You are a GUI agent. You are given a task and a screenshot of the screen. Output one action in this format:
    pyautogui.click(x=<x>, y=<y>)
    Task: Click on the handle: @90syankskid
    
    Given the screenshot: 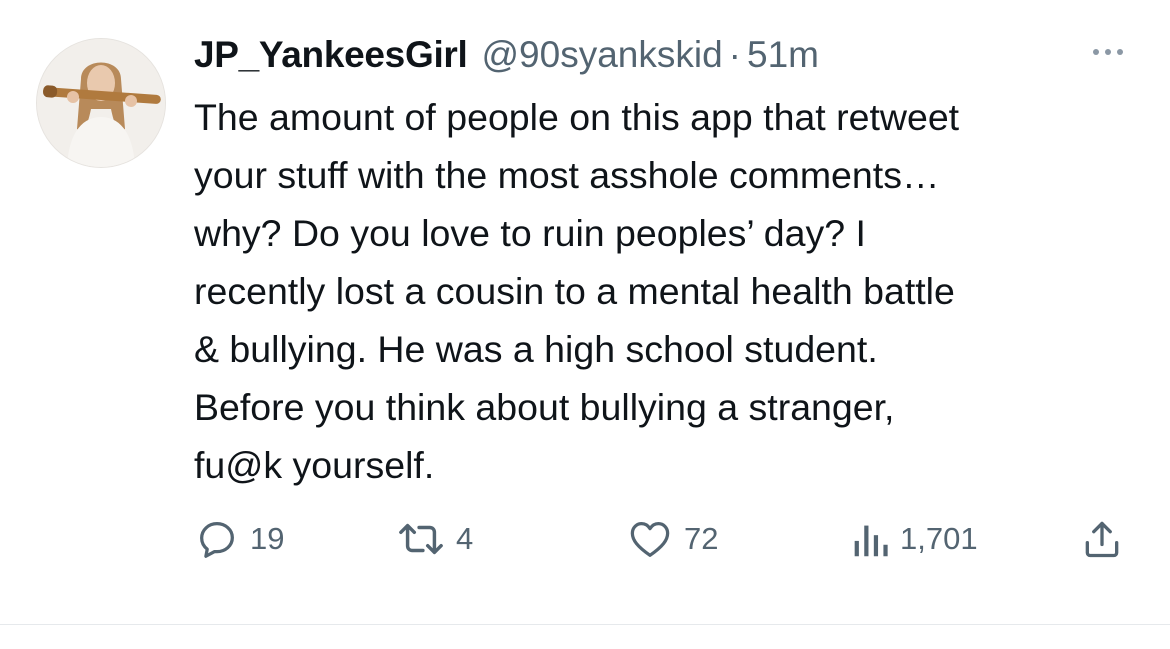 What is the action you would take?
    pyautogui.click(x=602, y=55)
    